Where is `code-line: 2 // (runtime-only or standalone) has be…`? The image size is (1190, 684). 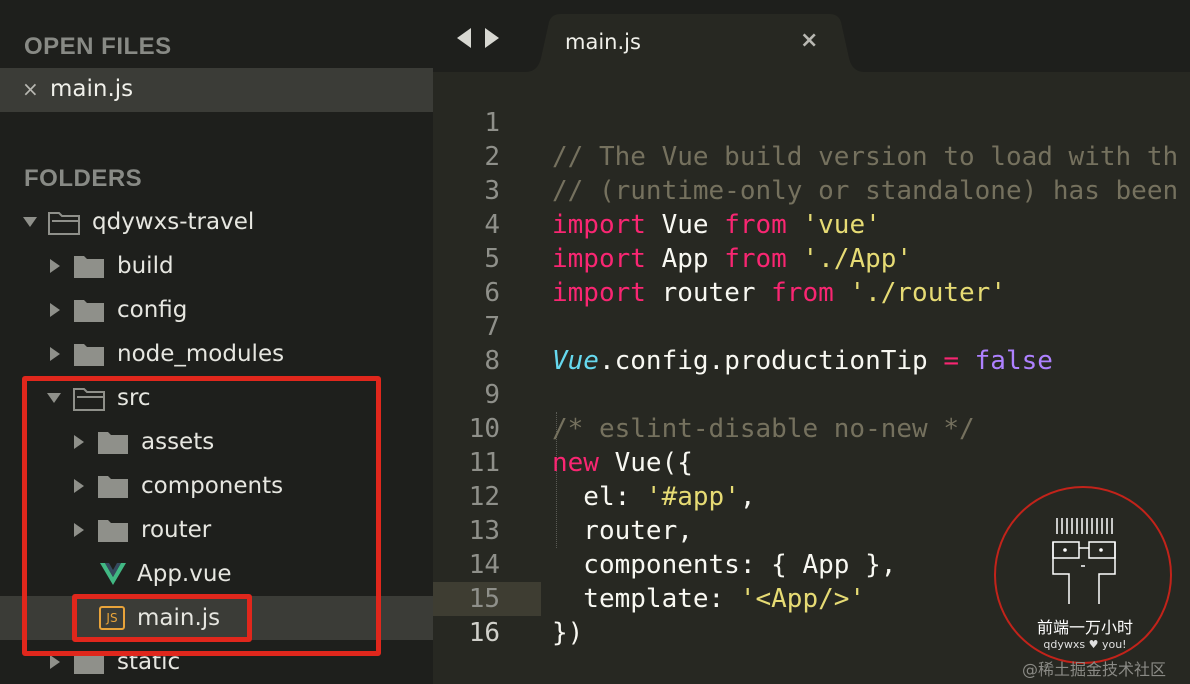 code-line: 2 // (runtime-only or standalone) has be… is located at coordinates (811, 156).